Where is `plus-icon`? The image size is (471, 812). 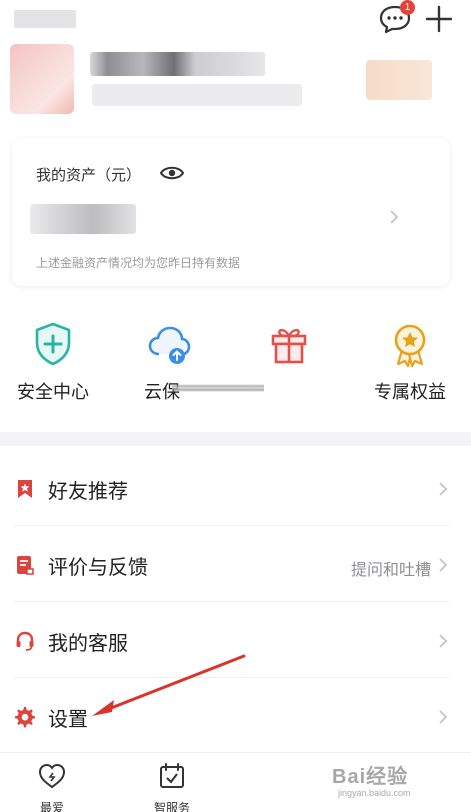
plus-icon is located at coordinates (439, 19).